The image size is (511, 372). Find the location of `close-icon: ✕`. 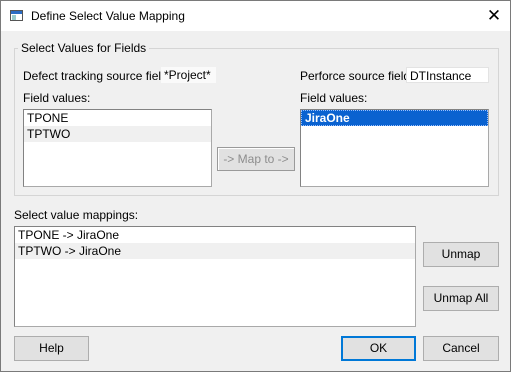

close-icon: ✕ is located at coordinates (494, 16).